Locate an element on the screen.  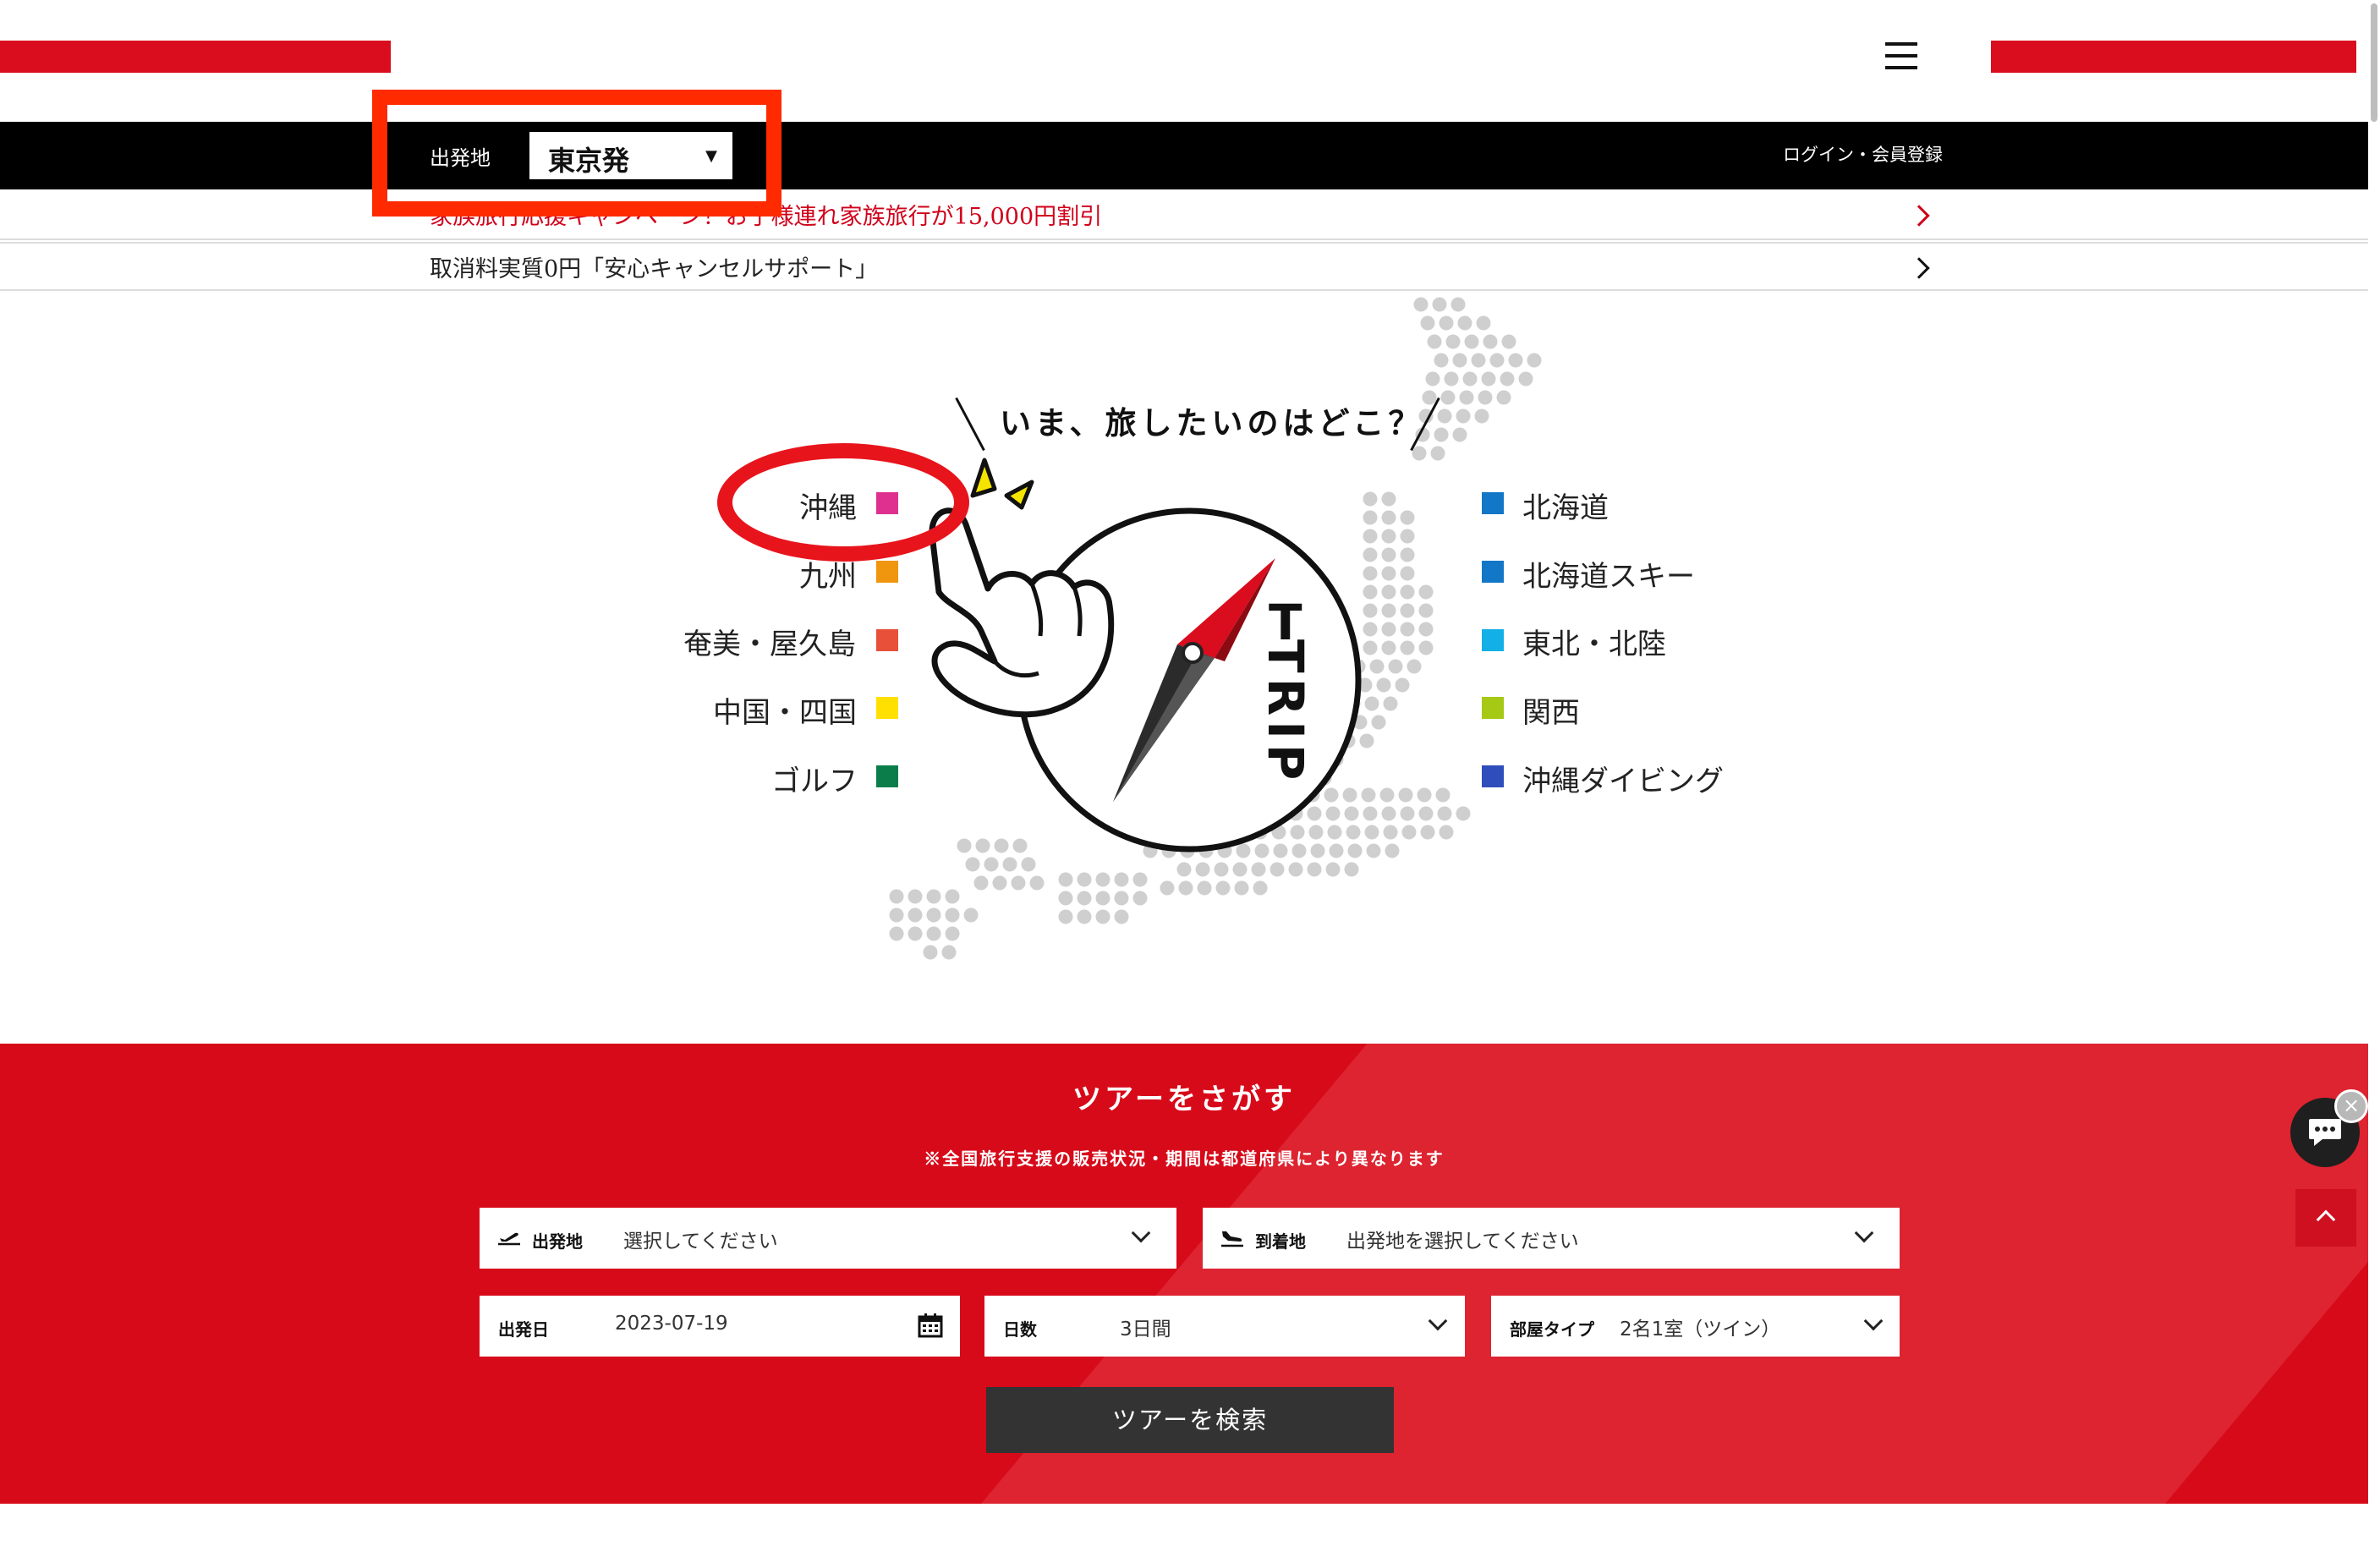
kansai-color-square is located at coordinates (1493, 708).